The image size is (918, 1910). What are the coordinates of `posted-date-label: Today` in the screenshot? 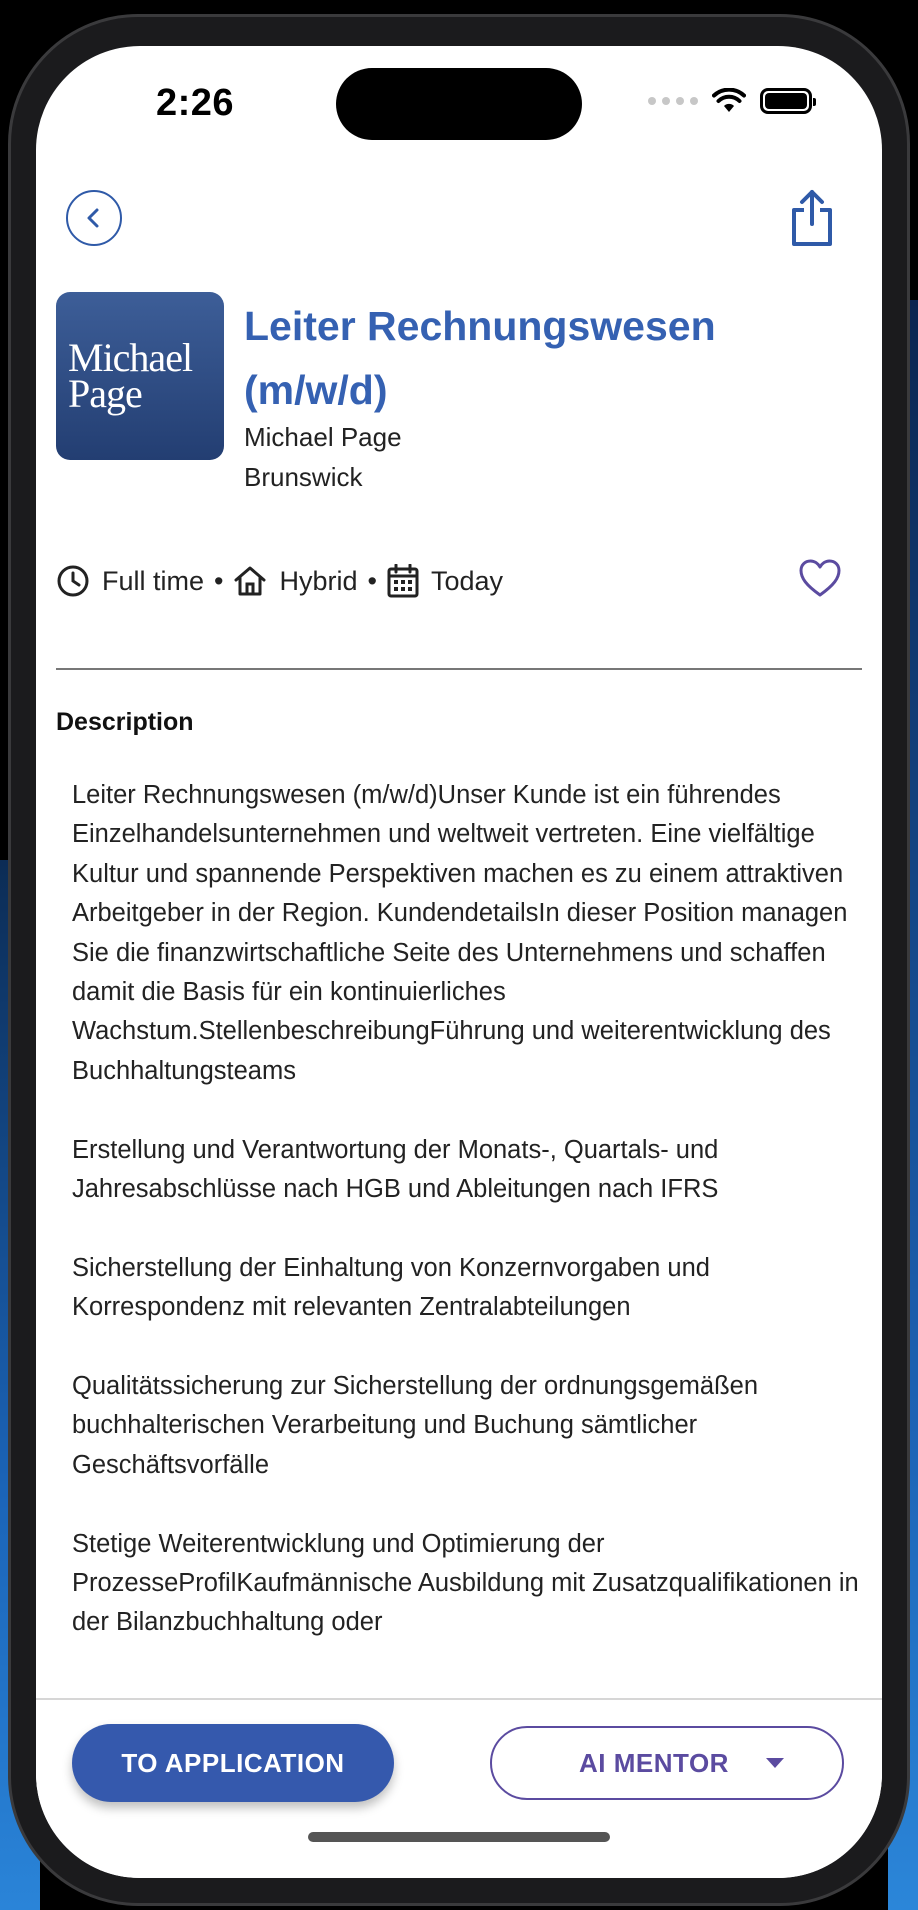 It's located at (467, 580).